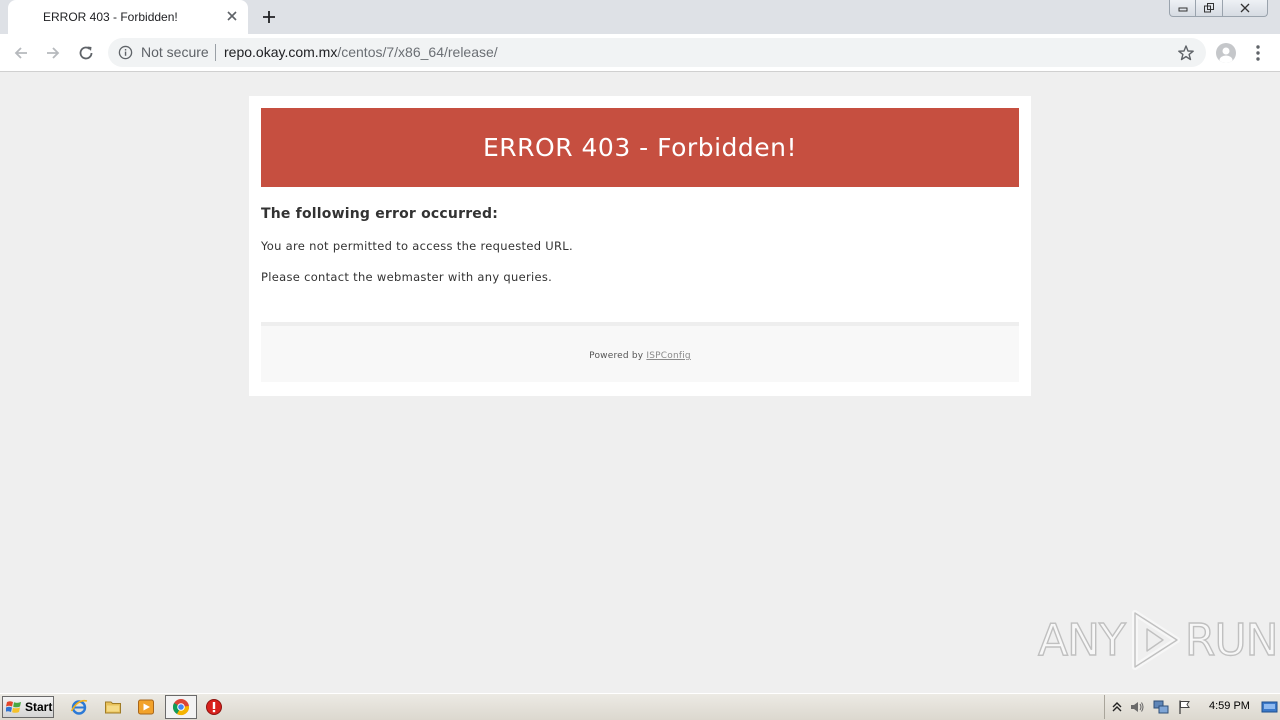 This screenshot has width=1280, height=720. I want to click on start-label: Start, so click(39, 707).